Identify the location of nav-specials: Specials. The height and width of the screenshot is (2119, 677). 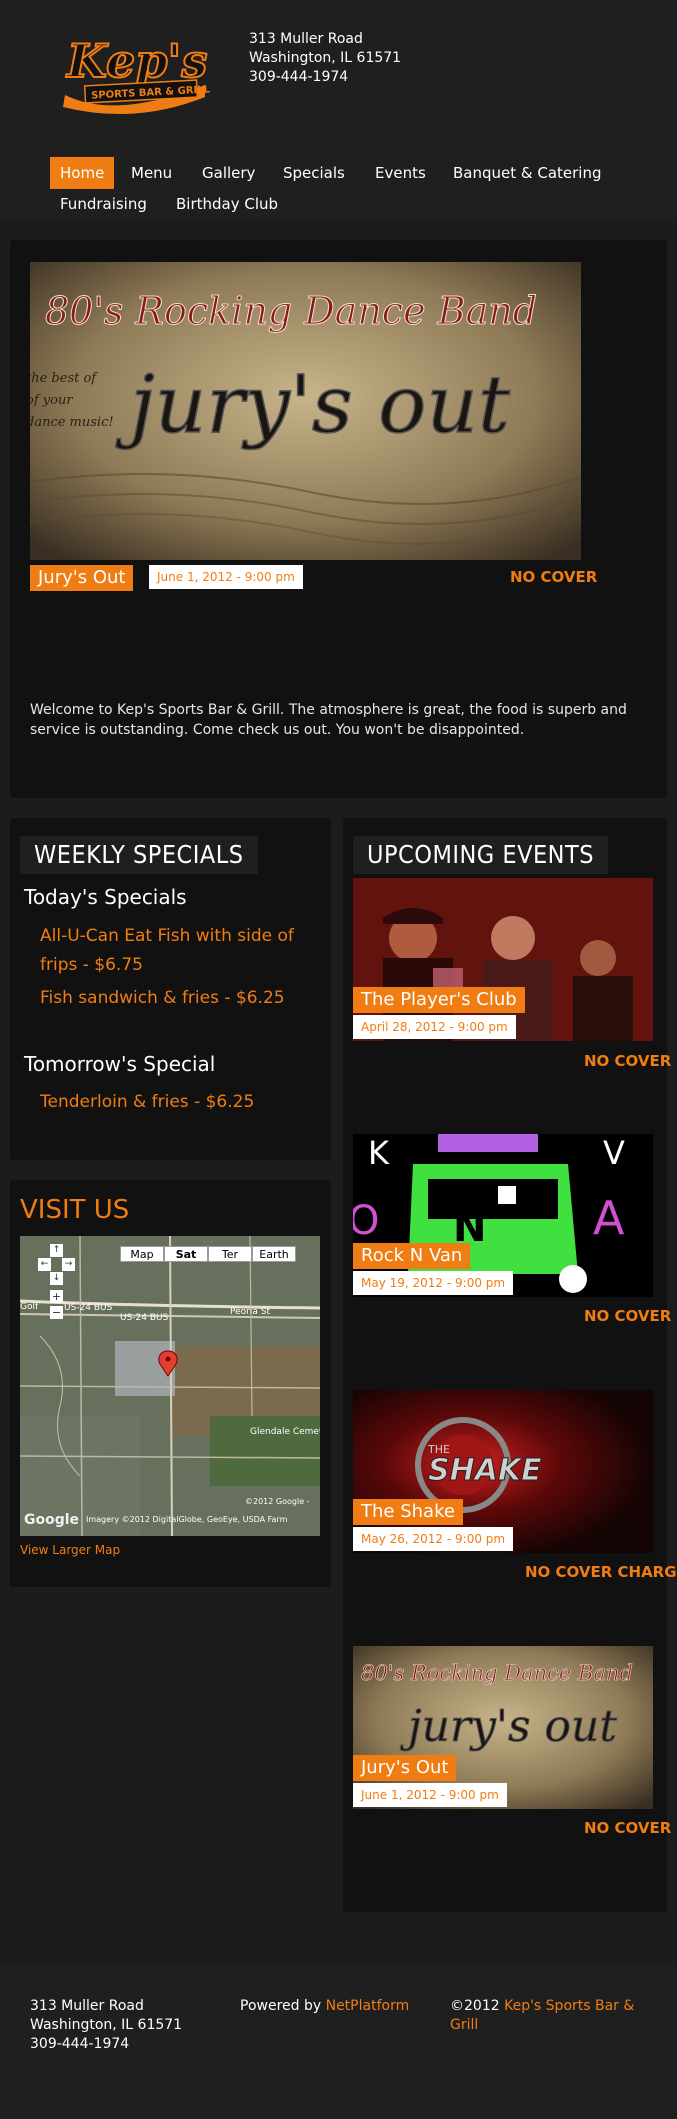
(314, 173).